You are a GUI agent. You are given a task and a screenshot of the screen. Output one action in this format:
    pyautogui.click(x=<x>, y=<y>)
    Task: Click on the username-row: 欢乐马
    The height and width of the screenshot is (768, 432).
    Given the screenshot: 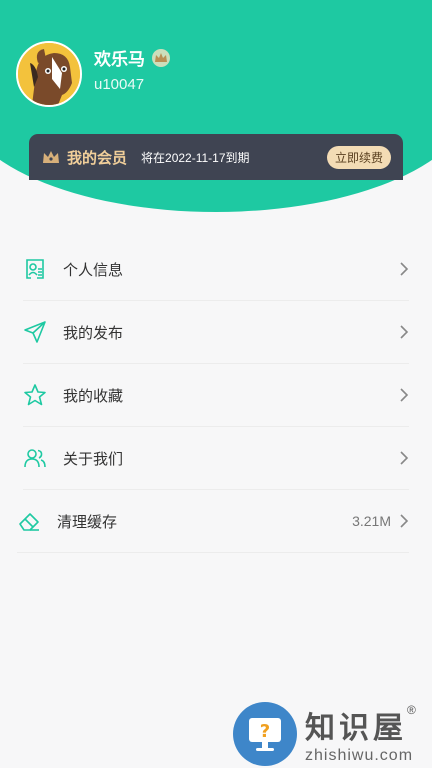 What is the action you would take?
    pyautogui.click(x=132, y=57)
    